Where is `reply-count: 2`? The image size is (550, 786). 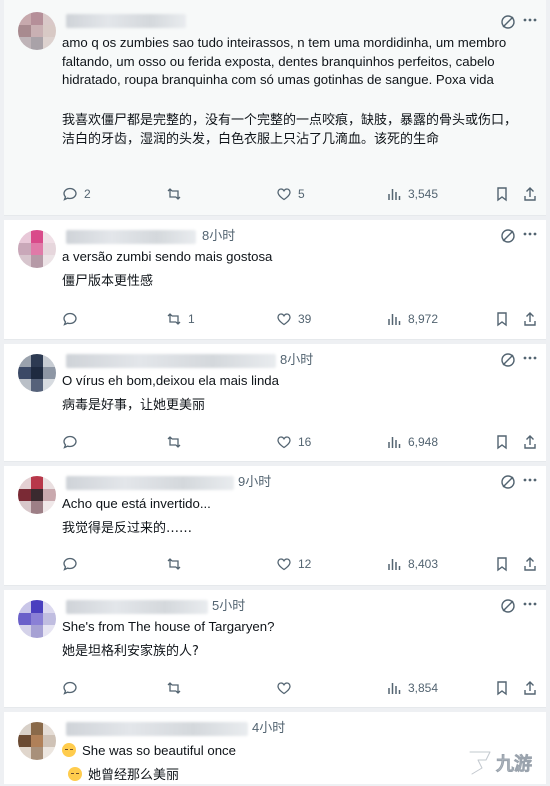 reply-count: 2 is located at coordinates (87, 194).